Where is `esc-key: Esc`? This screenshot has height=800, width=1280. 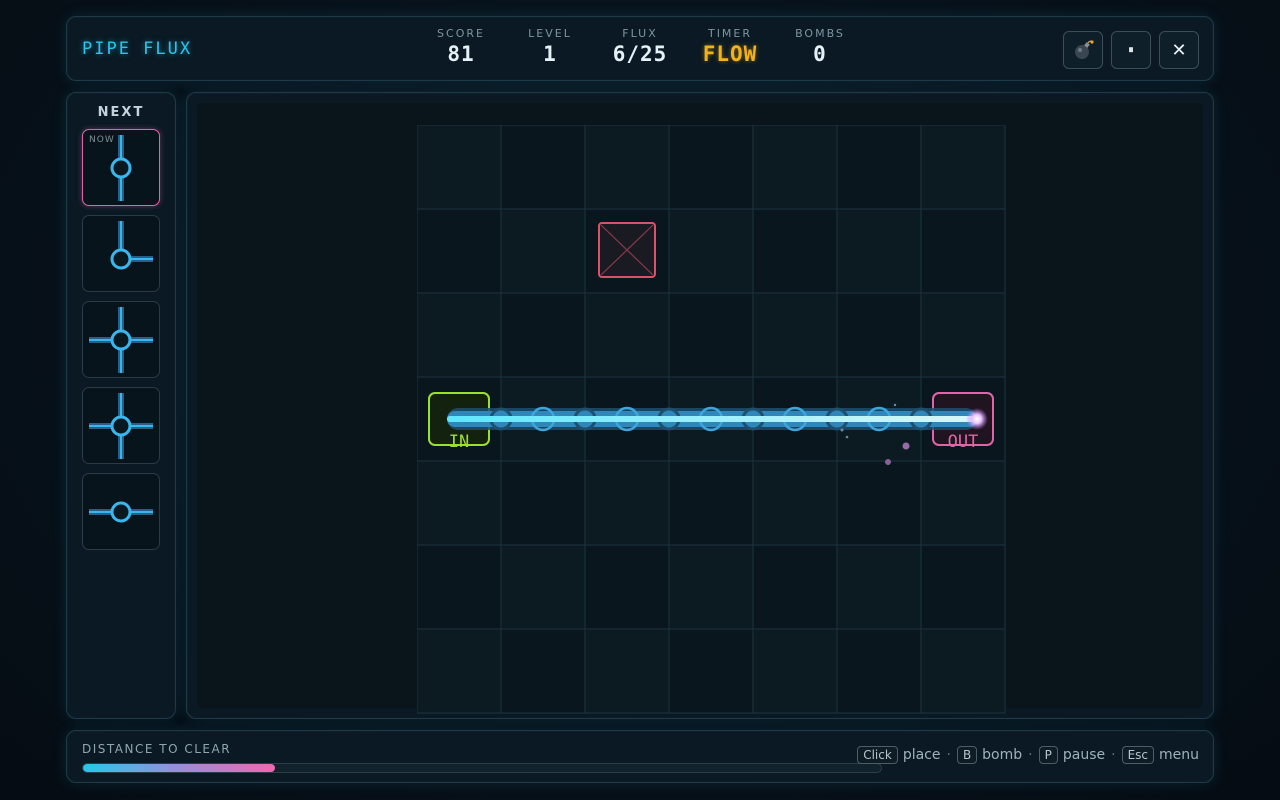
esc-key: Esc is located at coordinates (1137, 755).